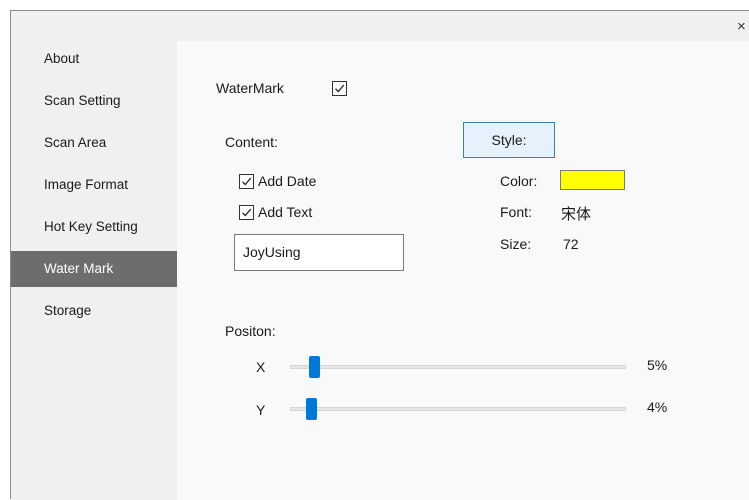  Describe the element at coordinates (516, 212) in the screenshot. I see `font-label: Font:` at that location.